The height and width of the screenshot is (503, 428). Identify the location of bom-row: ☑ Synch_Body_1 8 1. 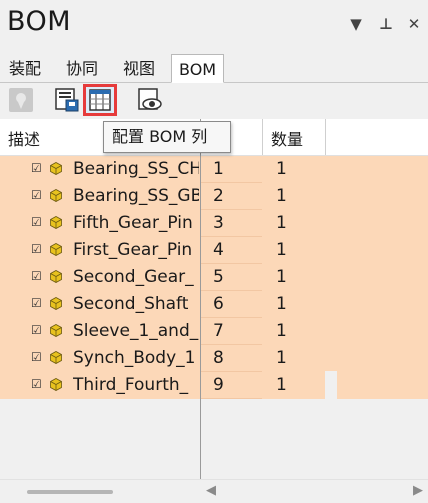
(214, 358).